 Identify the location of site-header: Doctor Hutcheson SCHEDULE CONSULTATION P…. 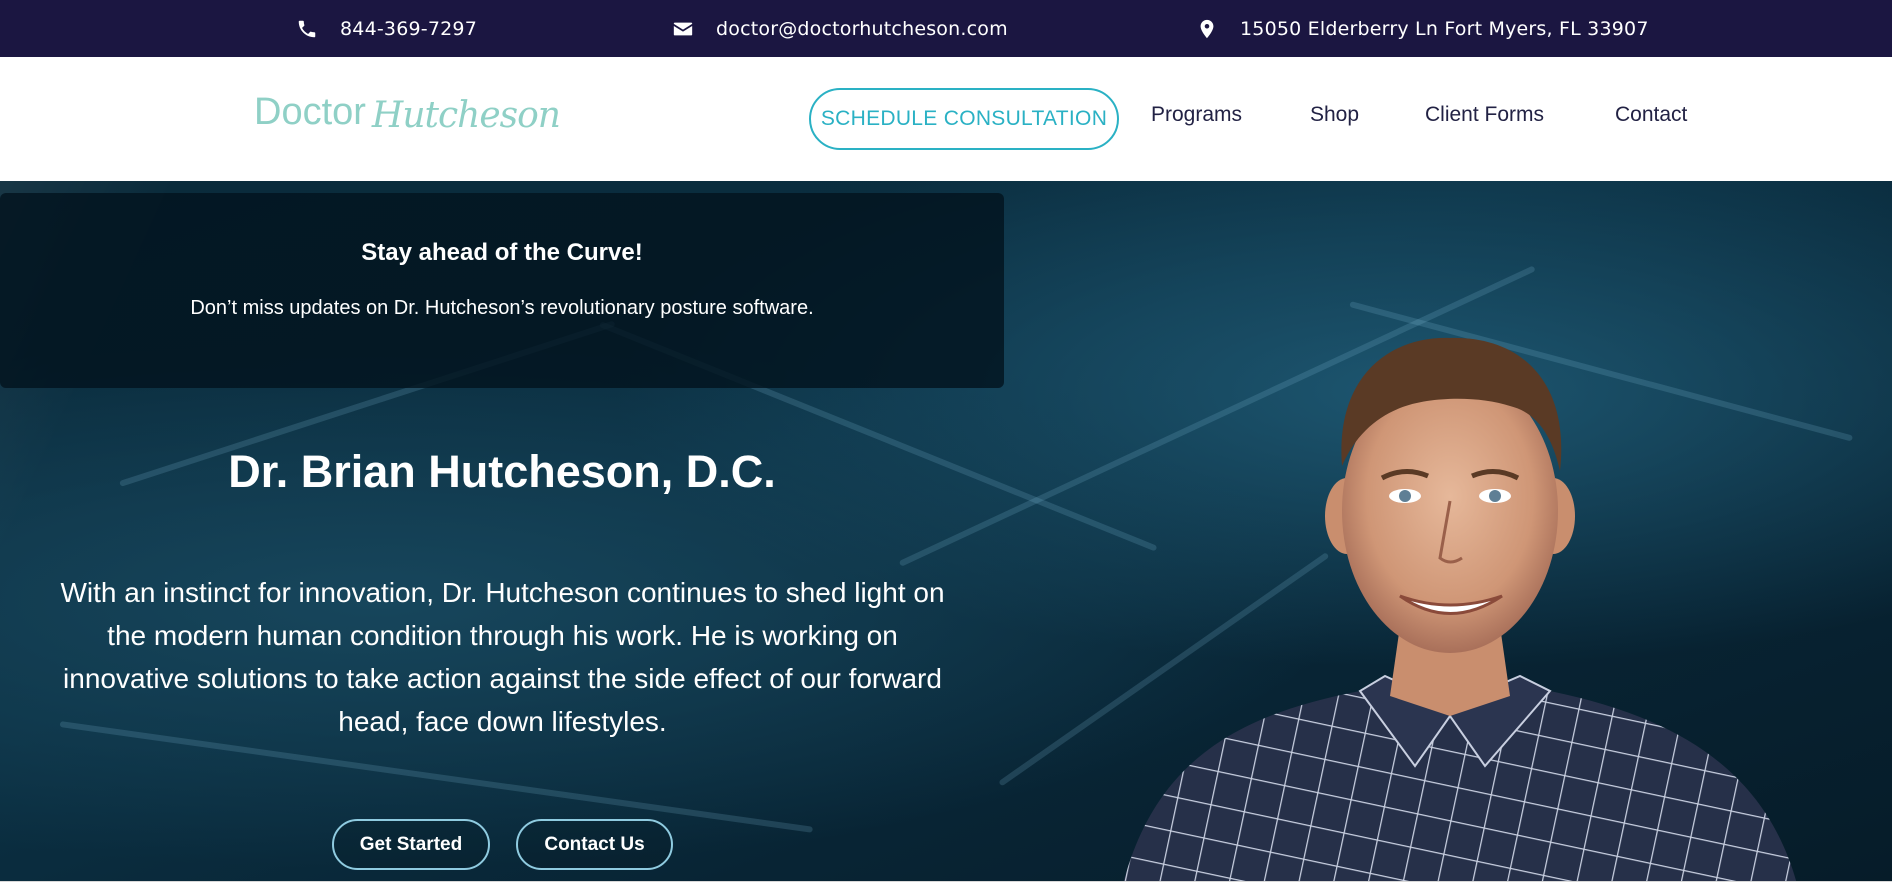
(946, 119).